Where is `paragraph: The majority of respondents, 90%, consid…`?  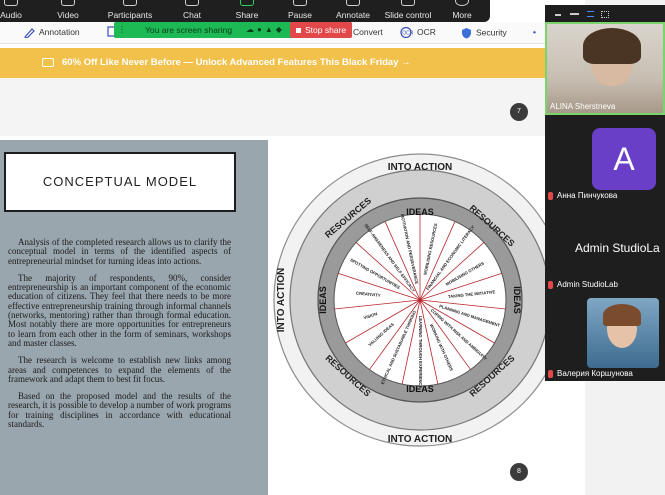
paragraph: The majority of respondents, 90%, consid… is located at coordinates (119, 310).